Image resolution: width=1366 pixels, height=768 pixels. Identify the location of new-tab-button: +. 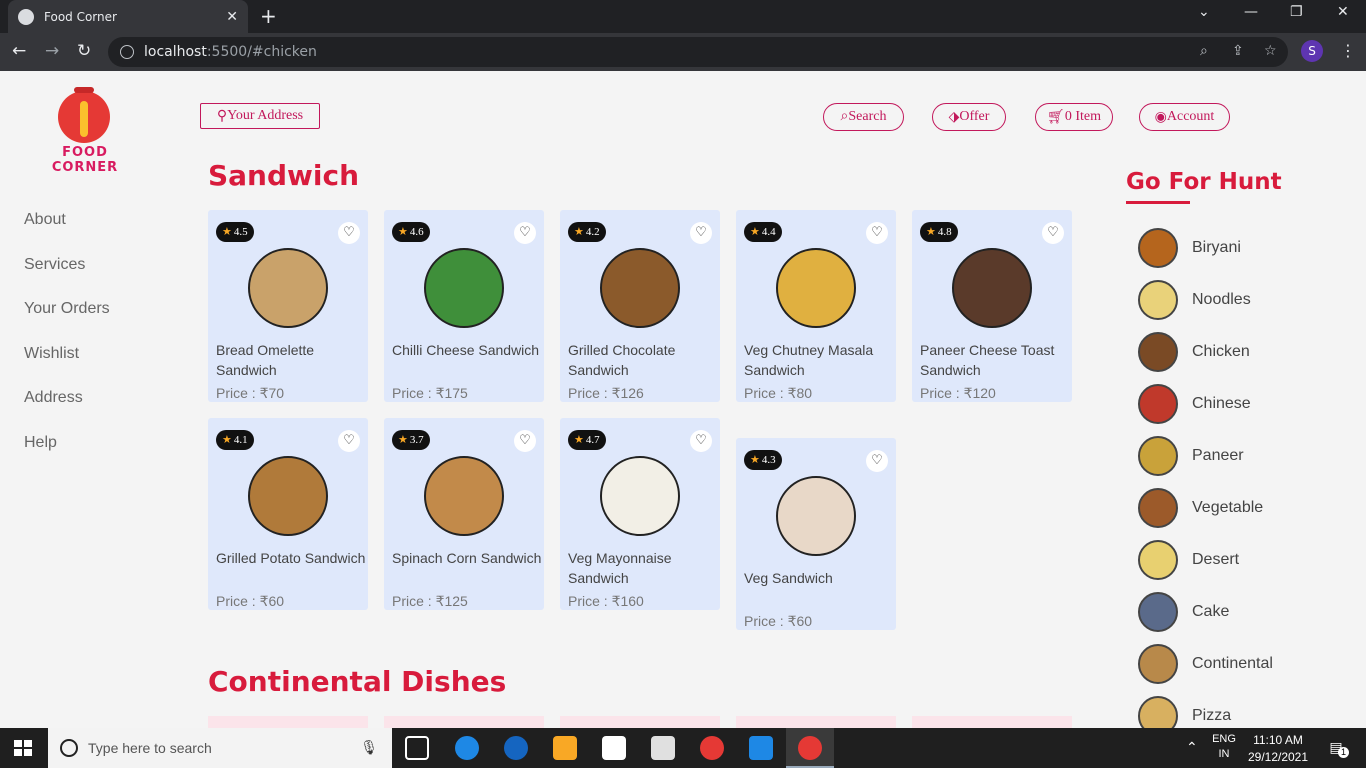
(268, 16).